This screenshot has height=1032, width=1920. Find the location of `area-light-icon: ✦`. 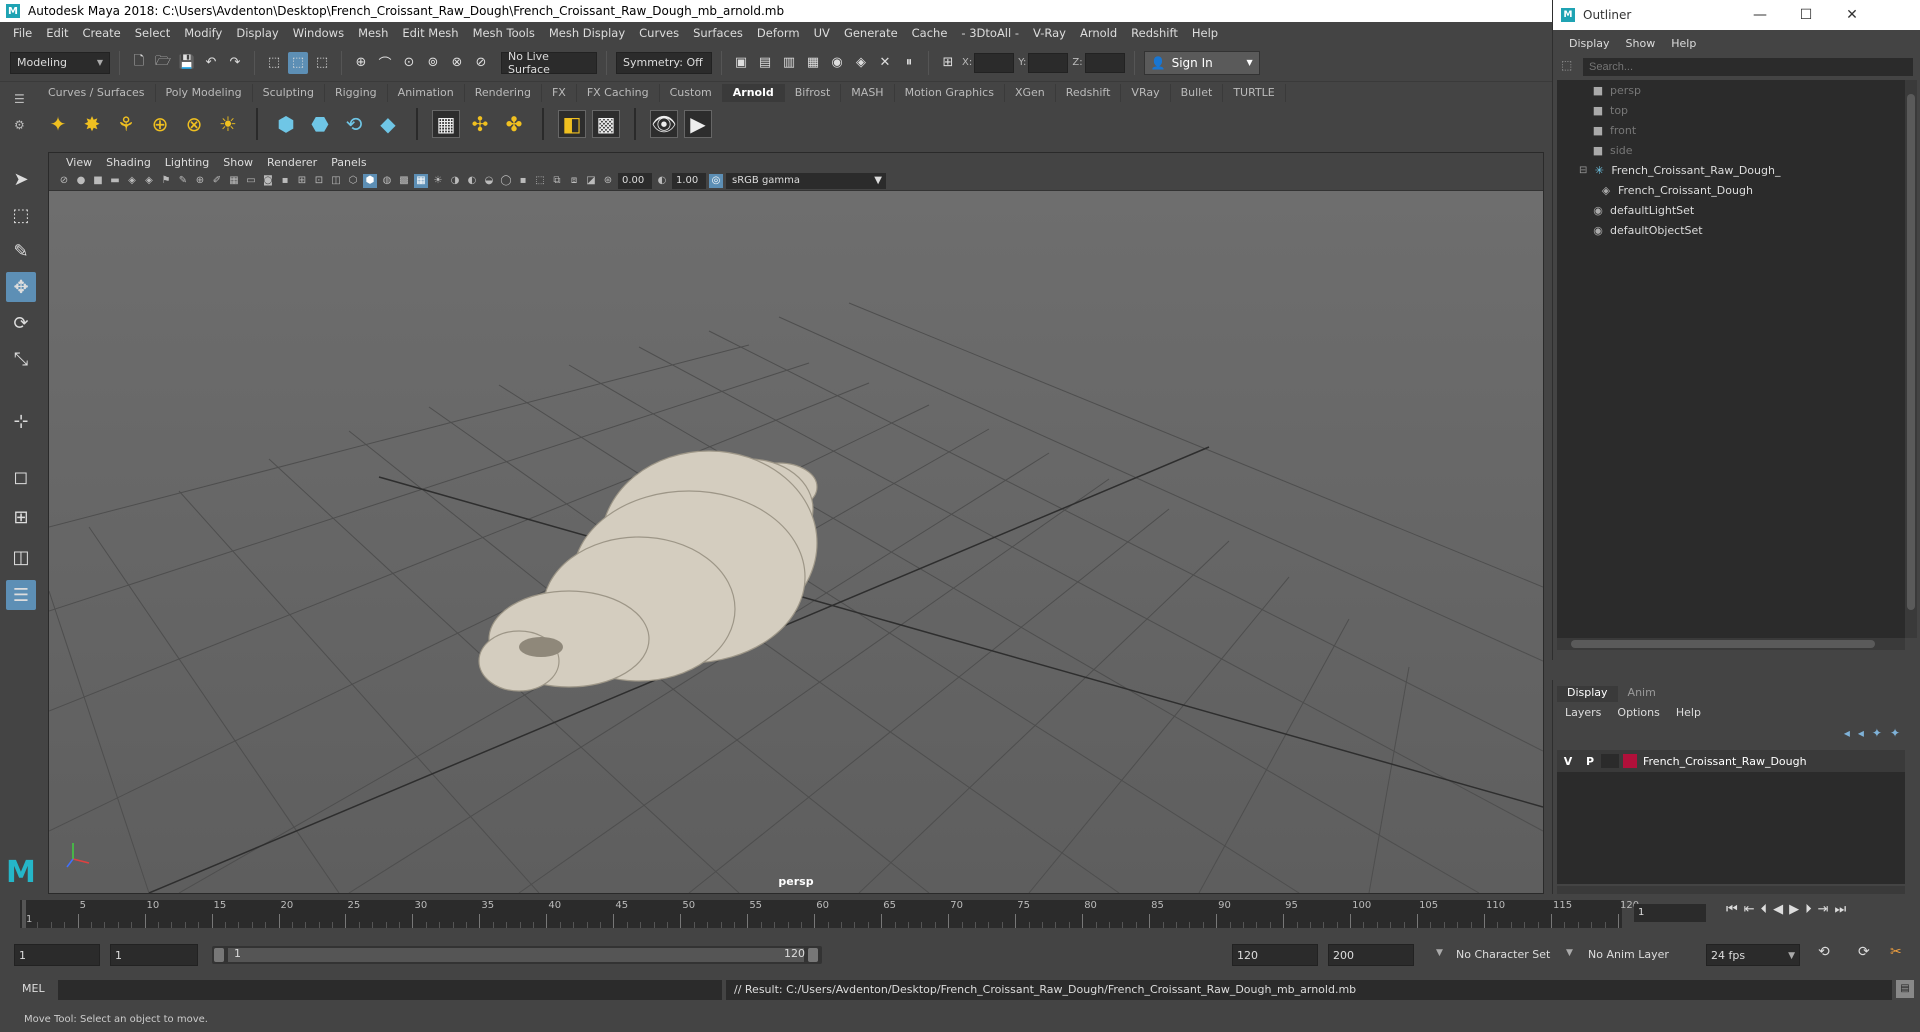

area-light-icon: ✦ is located at coordinates (58, 124).